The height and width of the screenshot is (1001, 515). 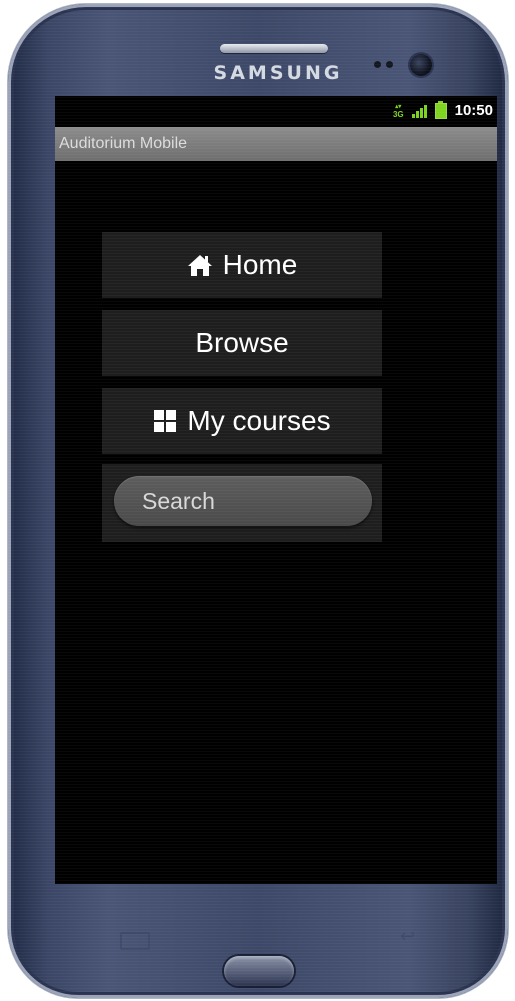 What do you see at coordinates (398, 111) in the screenshot?
I see `network-type-icon: ▴▾ 3G` at bounding box center [398, 111].